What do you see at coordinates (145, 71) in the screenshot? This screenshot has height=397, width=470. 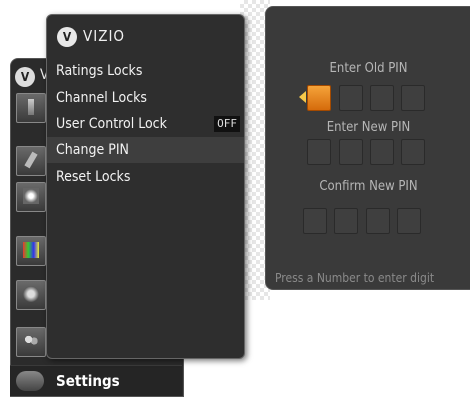 I see `menu-item-ratings-locks: Ratings Locks` at bounding box center [145, 71].